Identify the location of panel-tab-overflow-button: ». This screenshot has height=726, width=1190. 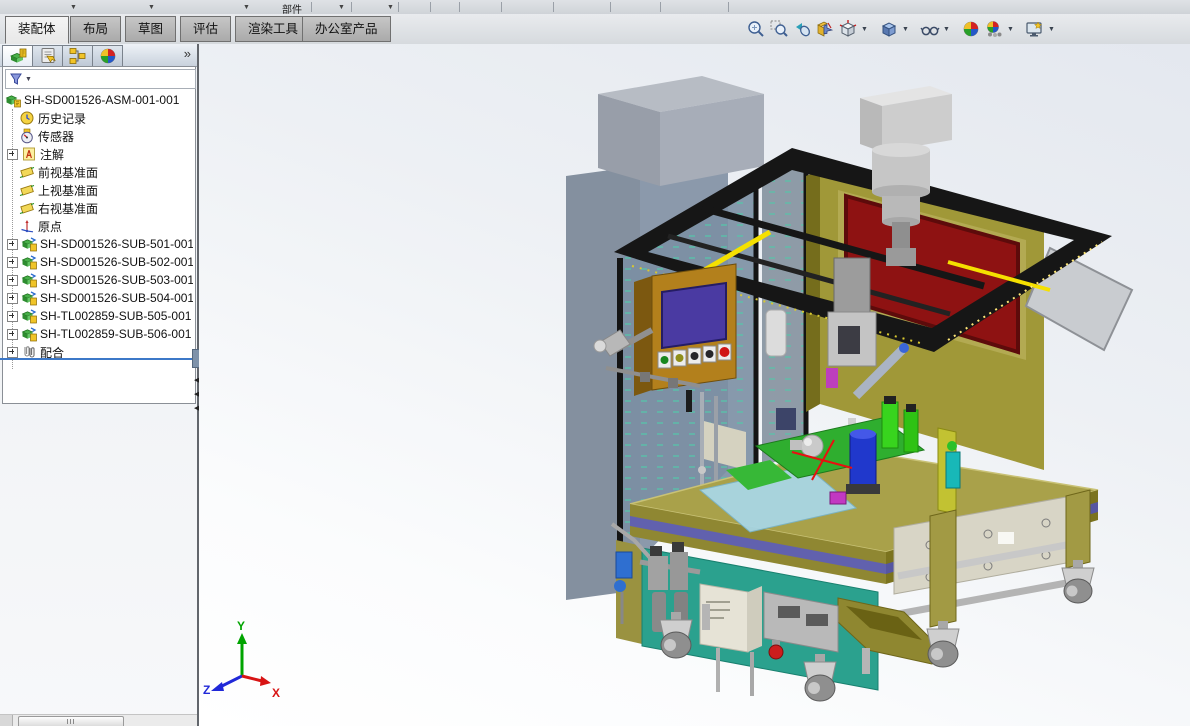
(187, 53).